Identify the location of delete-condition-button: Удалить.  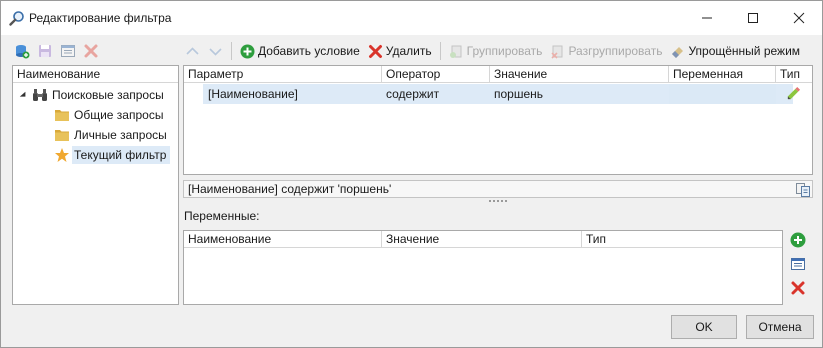
(400, 51).